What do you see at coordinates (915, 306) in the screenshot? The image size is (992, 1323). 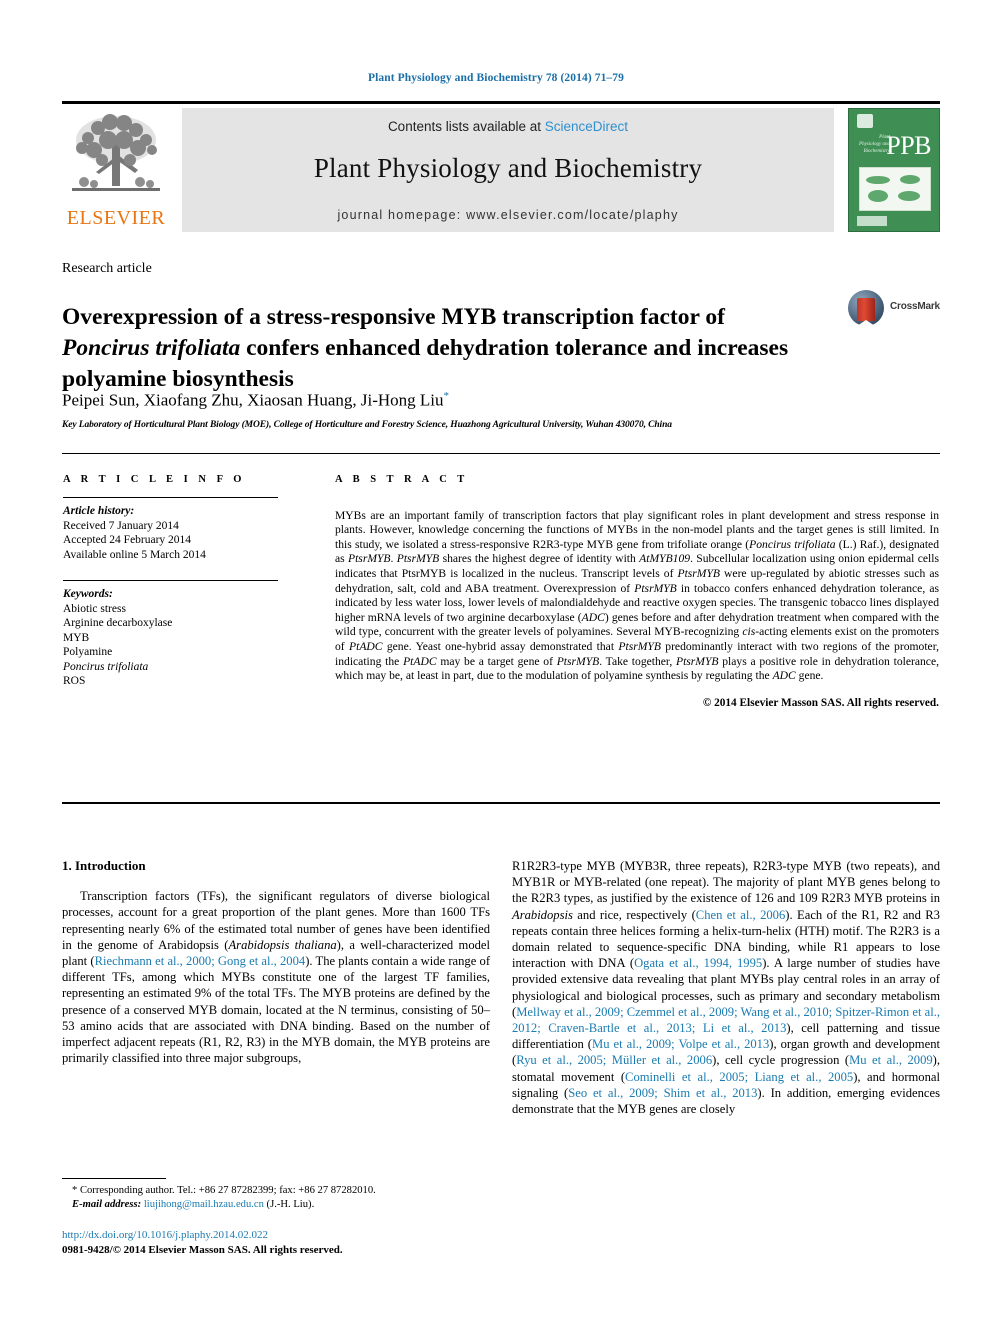 I see `crossmark-label: CrossMark` at bounding box center [915, 306].